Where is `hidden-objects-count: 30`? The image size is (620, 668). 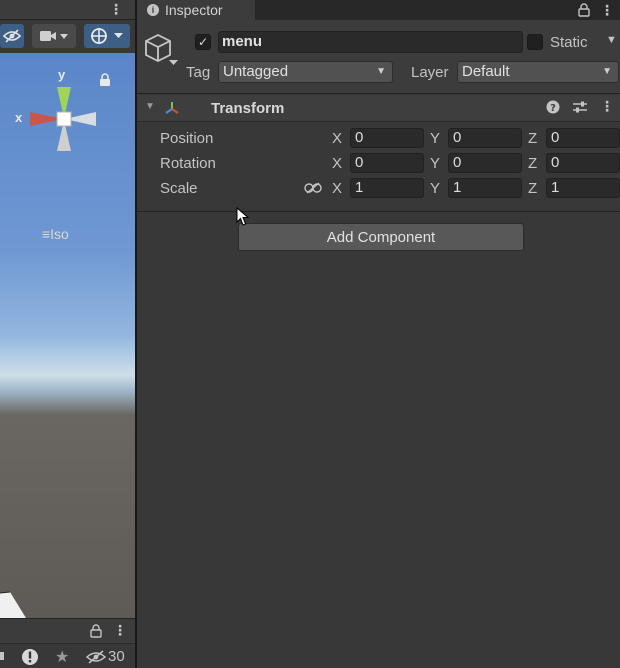 hidden-objects-count: 30 is located at coordinates (116, 656).